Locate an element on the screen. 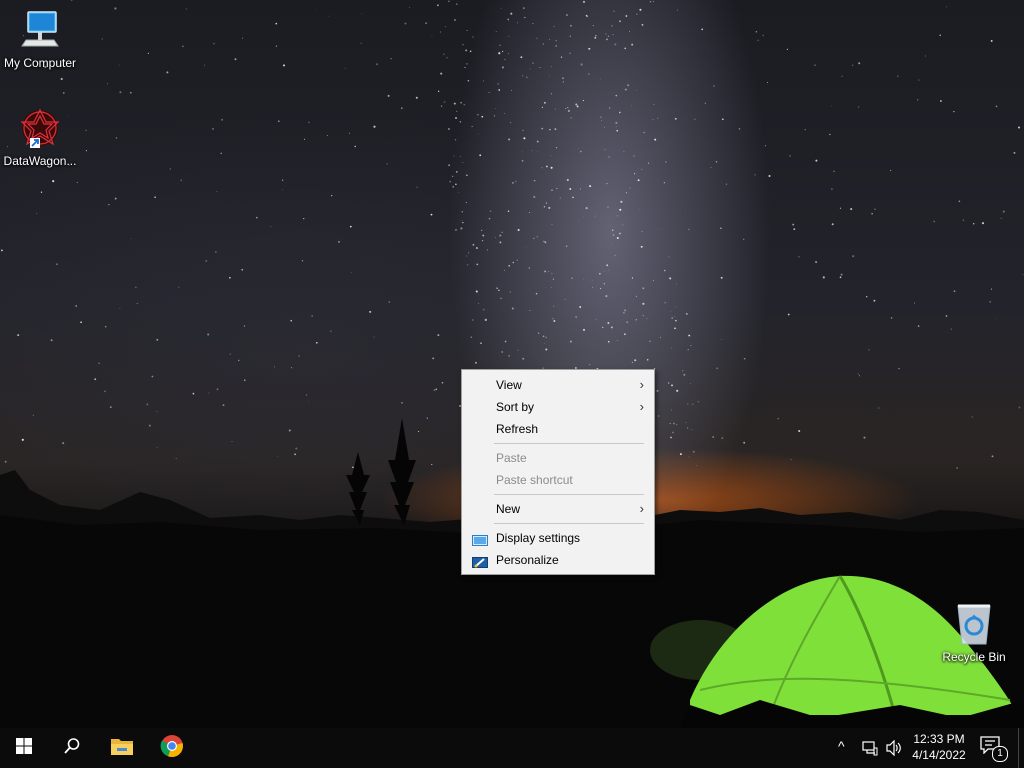 The image size is (1024, 768). action-center-button: 1 is located at coordinates (994, 749).